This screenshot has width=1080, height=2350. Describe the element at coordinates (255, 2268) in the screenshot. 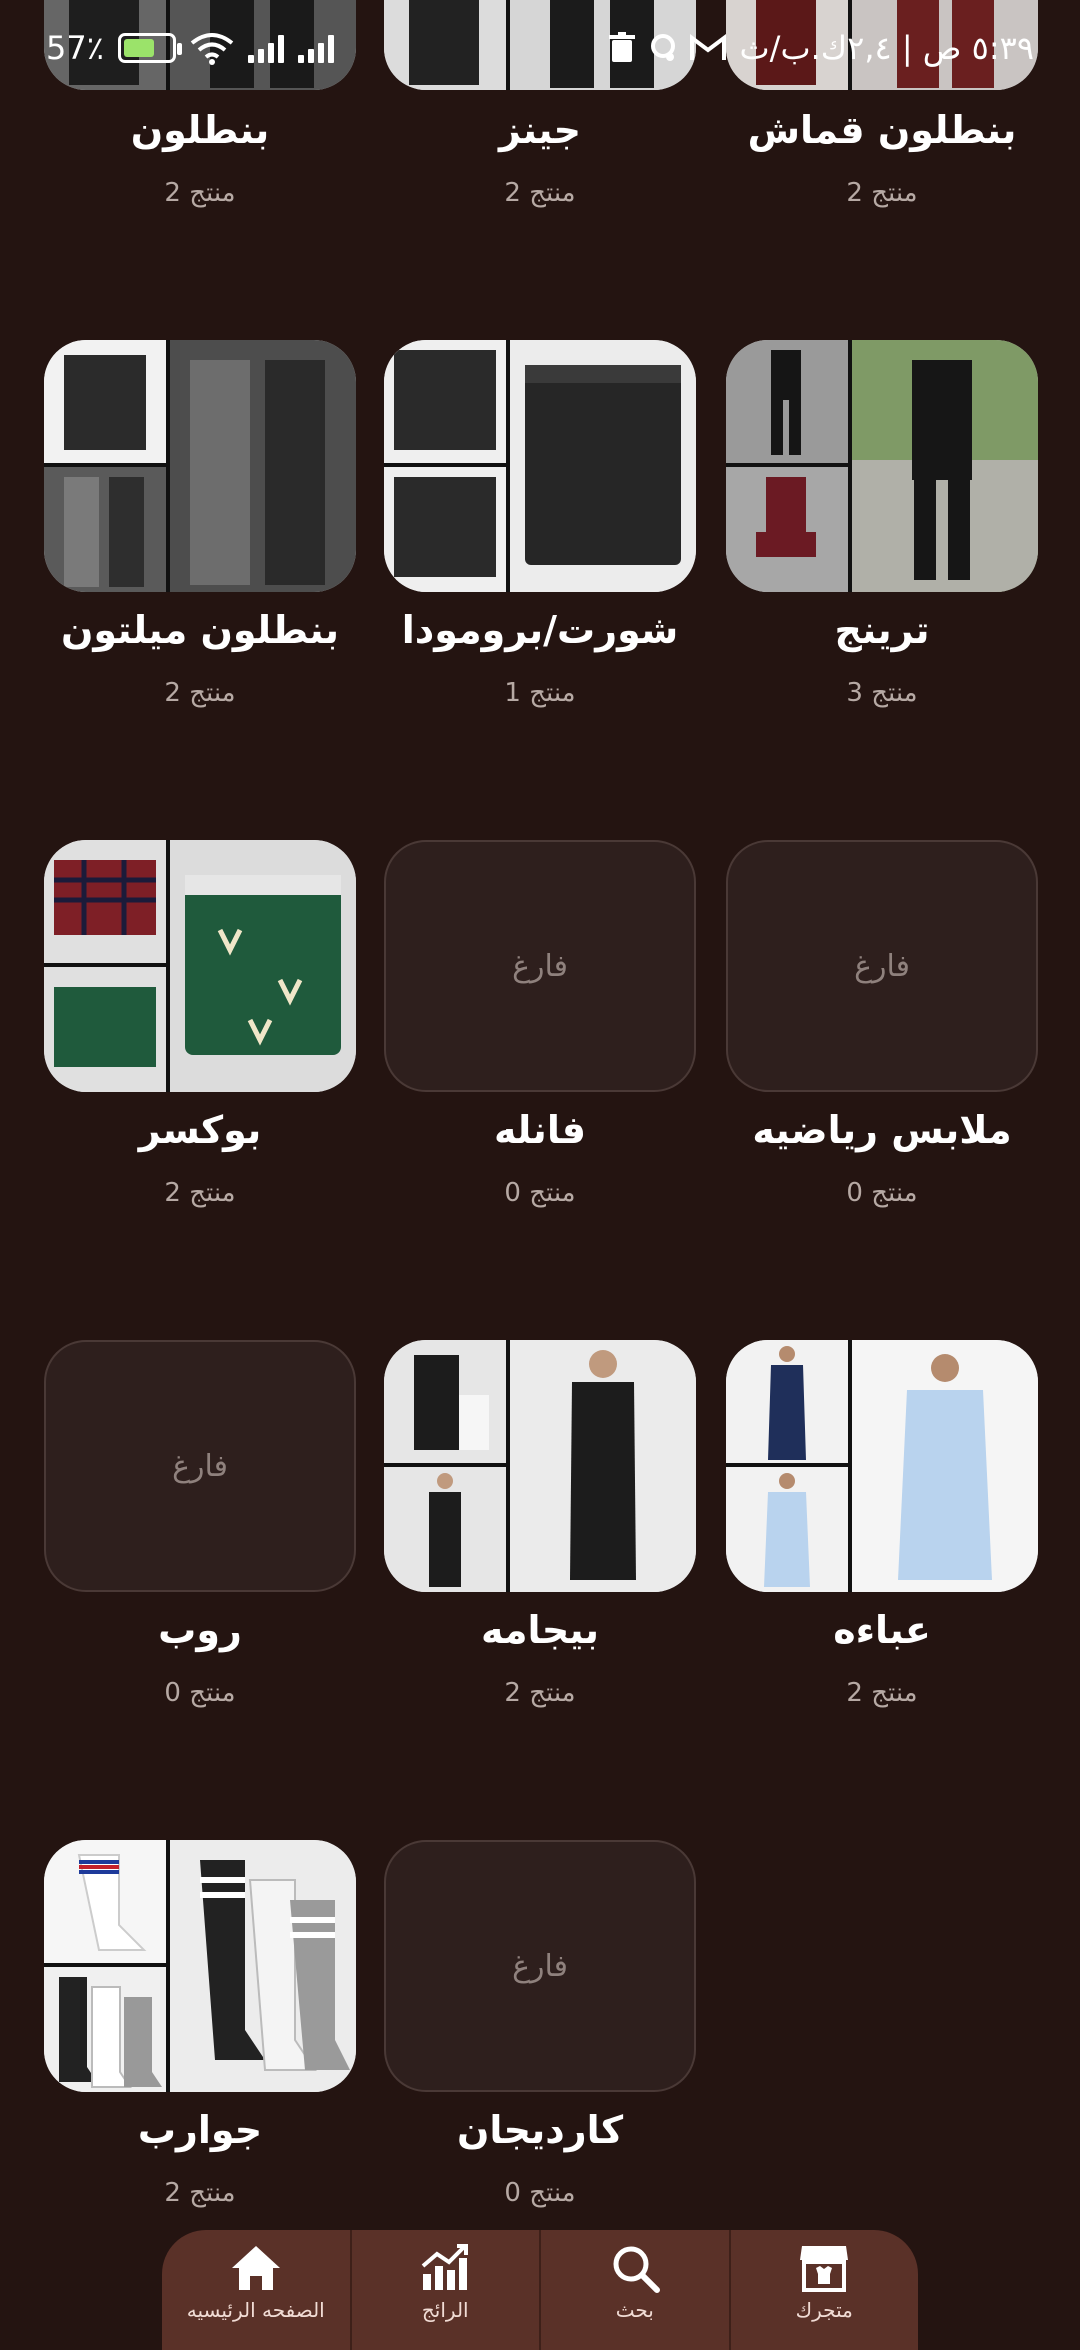

I see `home-icon` at that location.